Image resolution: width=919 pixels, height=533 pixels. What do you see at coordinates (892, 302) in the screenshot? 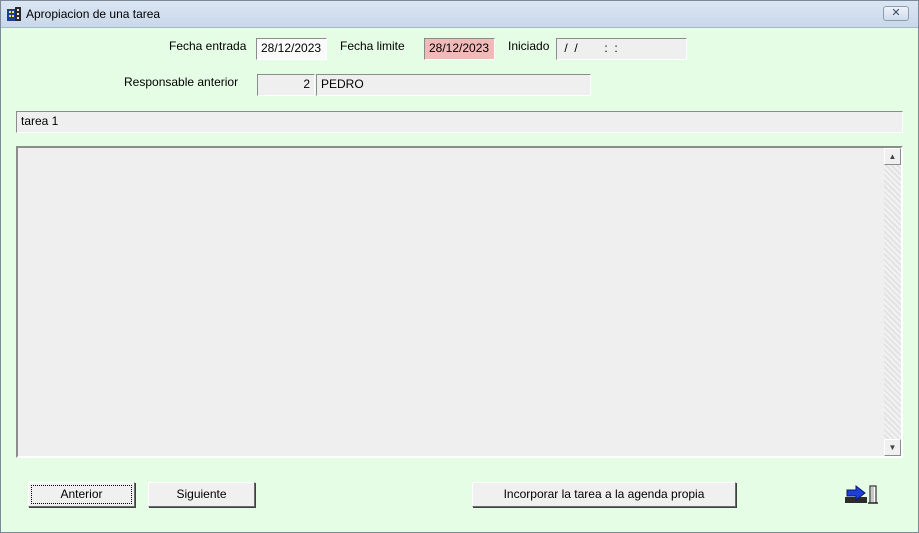
I see `vertical-scrollbar: ▲ ▼` at bounding box center [892, 302].